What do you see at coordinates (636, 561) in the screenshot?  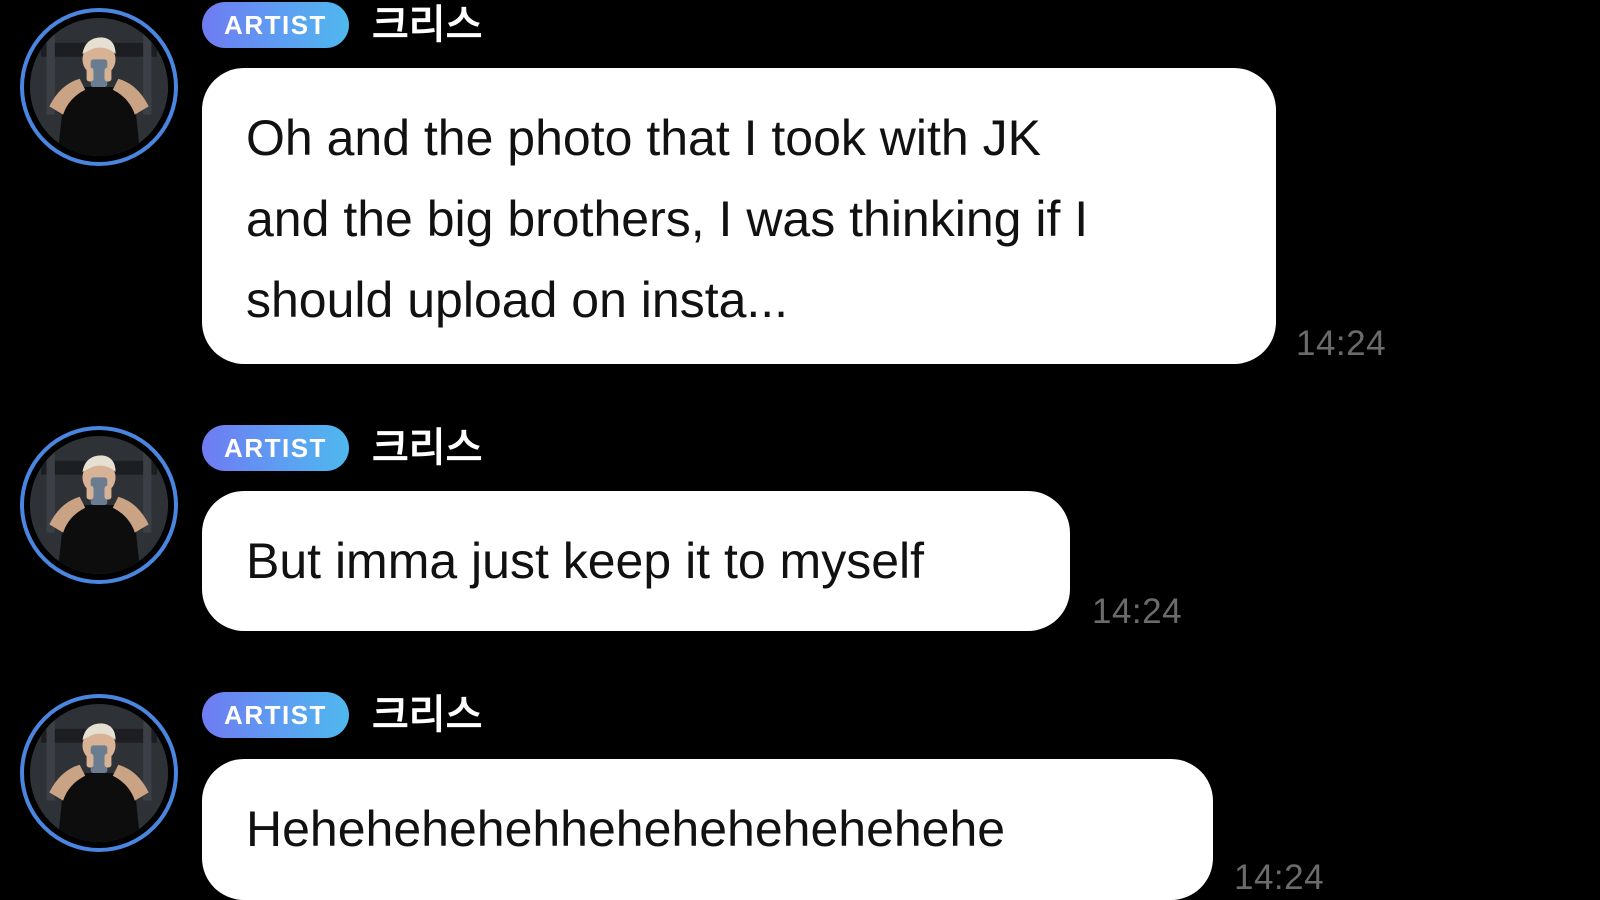 I see `message-bubble: But imma just keep it to myself` at bounding box center [636, 561].